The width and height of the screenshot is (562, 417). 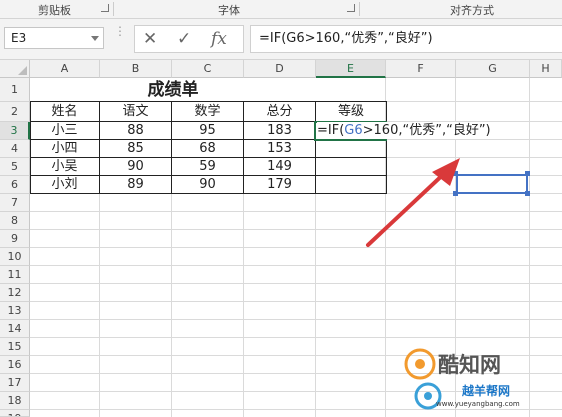 What do you see at coordinates (413, 202) in the screenshot?
I see `annotation-arrow-icon` at bounding box center [413, 202].